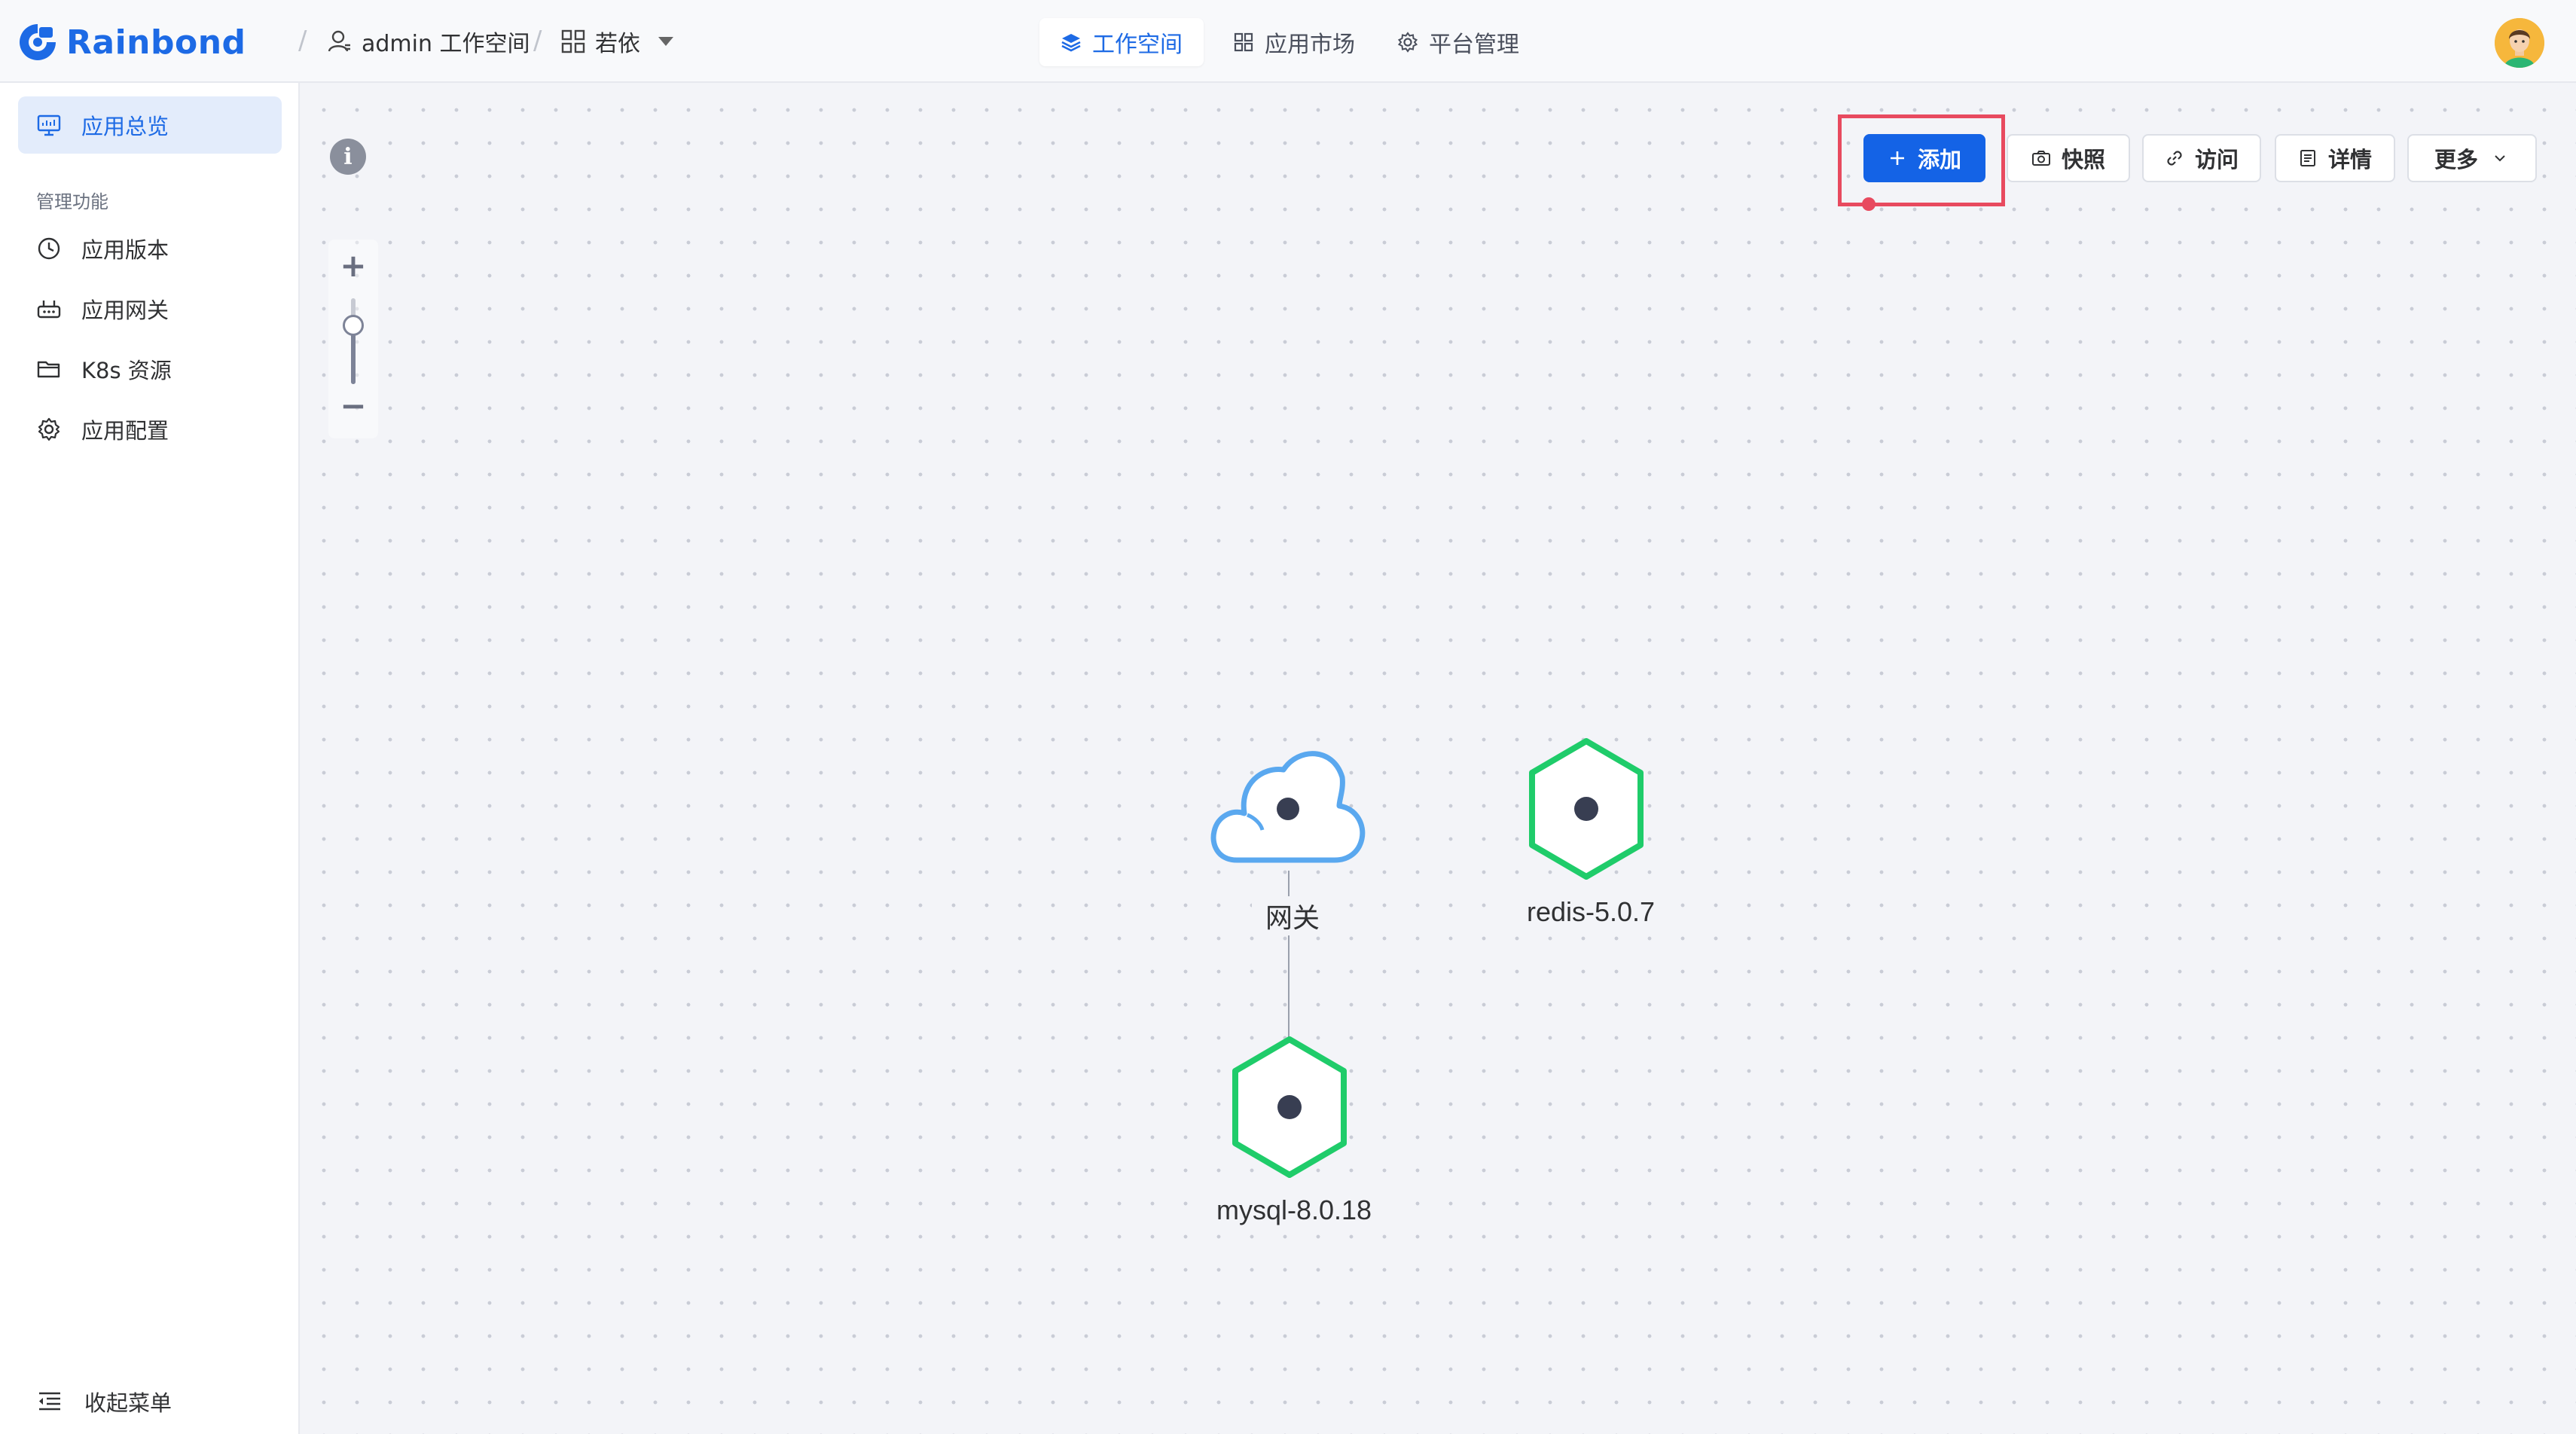 The height and width of the screenshot is (1434, 2576). I want to click on add-button: 添加, so click(1924, 158).